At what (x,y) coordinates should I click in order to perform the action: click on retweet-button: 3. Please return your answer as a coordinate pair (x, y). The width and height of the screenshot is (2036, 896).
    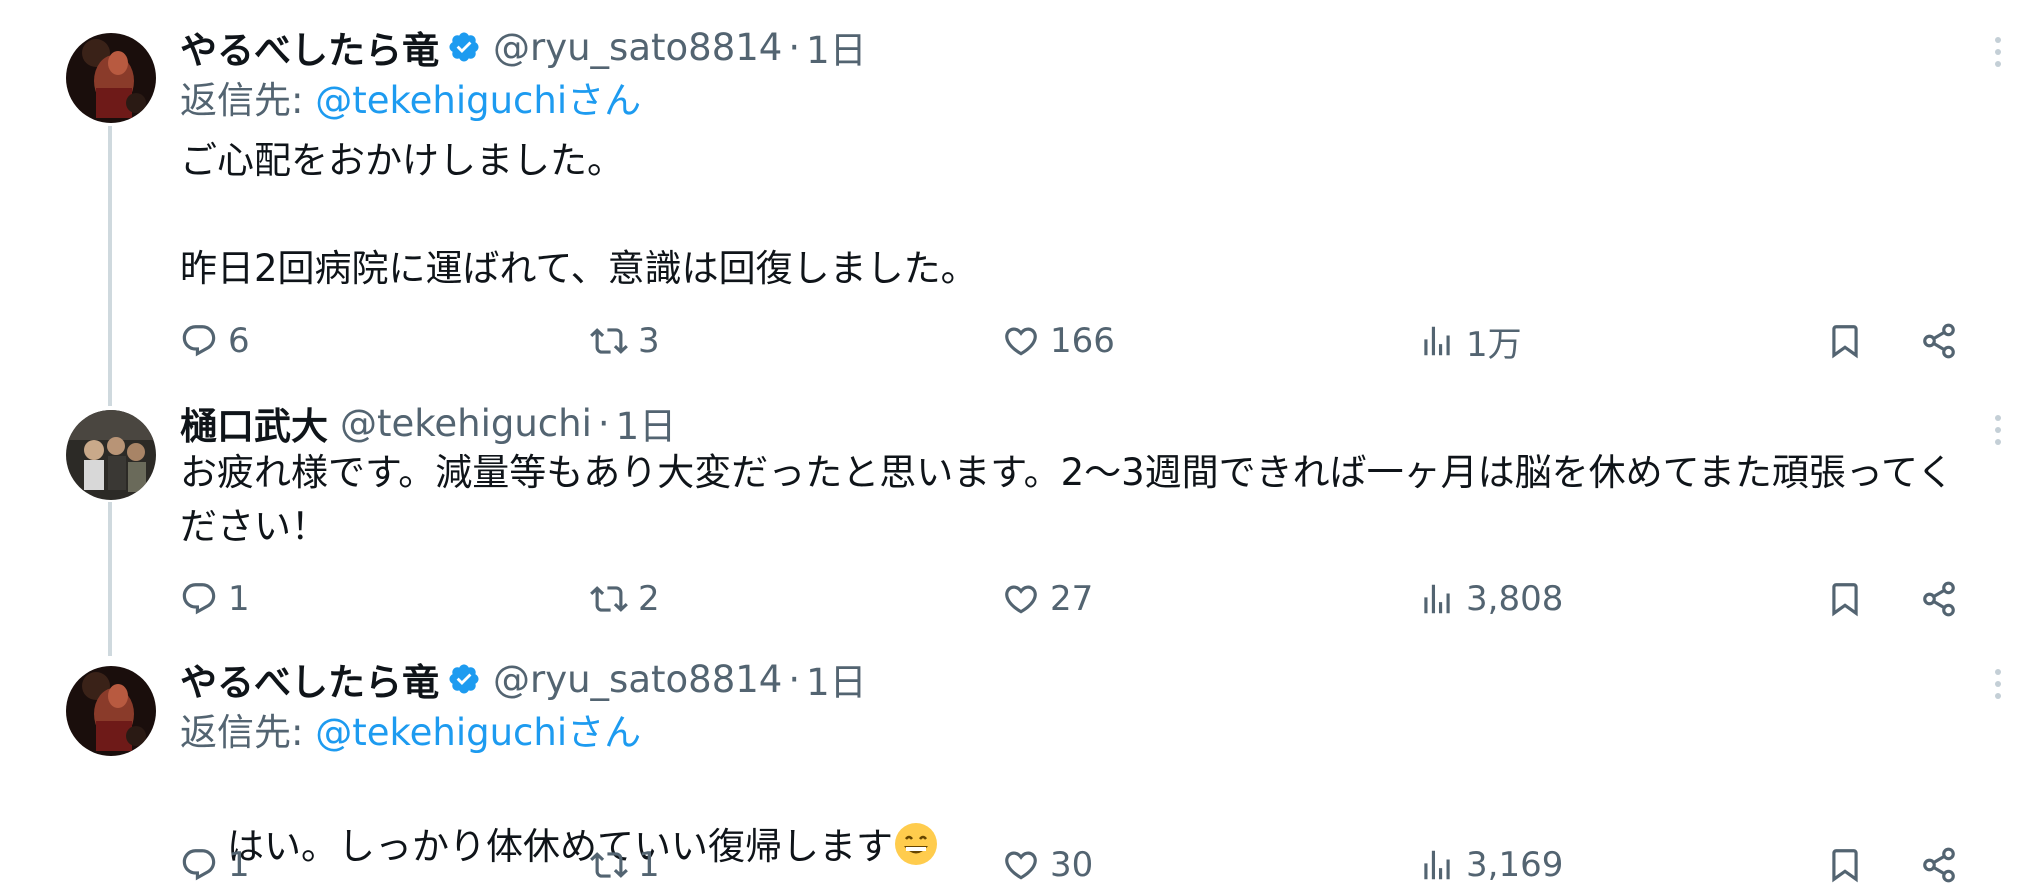
    Looking at the image, I should click on (625, 341).